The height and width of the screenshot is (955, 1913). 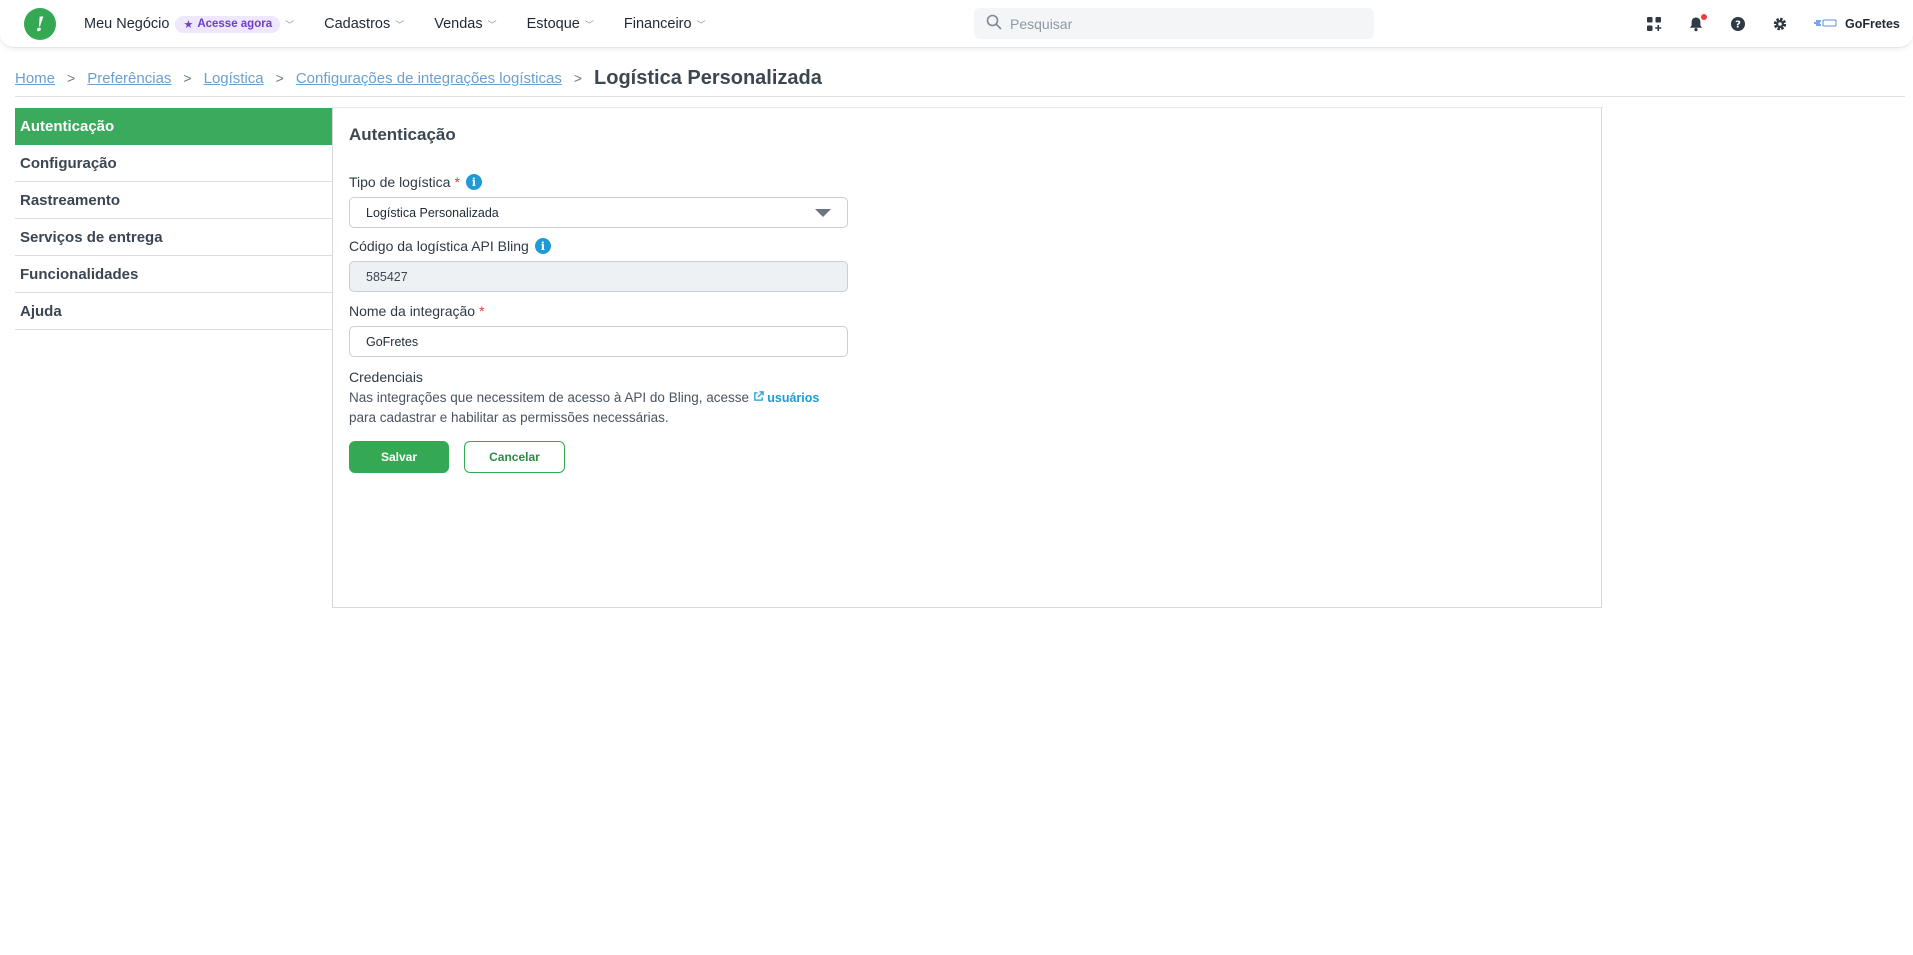 What do you see at coordinates (234, 78) in the screenshot?
I see `breadcrumb-logistica: Logística` at bounding box center [234, 78].